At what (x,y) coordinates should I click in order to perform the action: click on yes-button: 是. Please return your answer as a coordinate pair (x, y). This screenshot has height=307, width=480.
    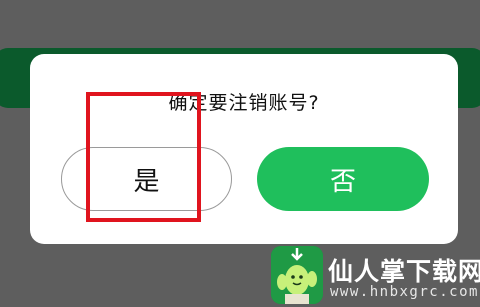
    Looking at the image, I should click on (146, 179).